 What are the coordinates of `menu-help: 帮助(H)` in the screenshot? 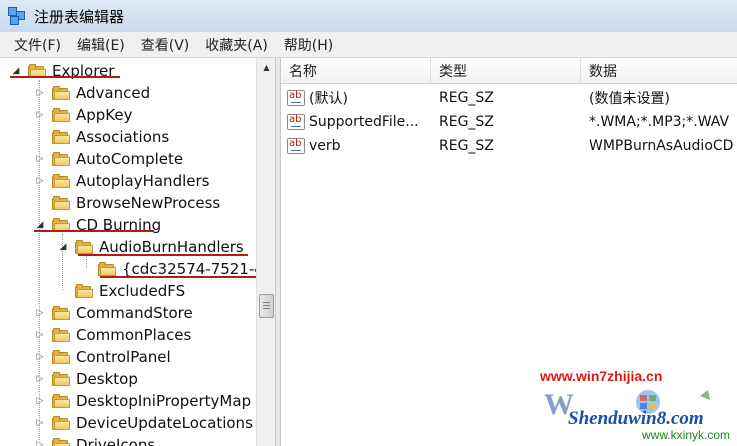 It's located at (308, 45).